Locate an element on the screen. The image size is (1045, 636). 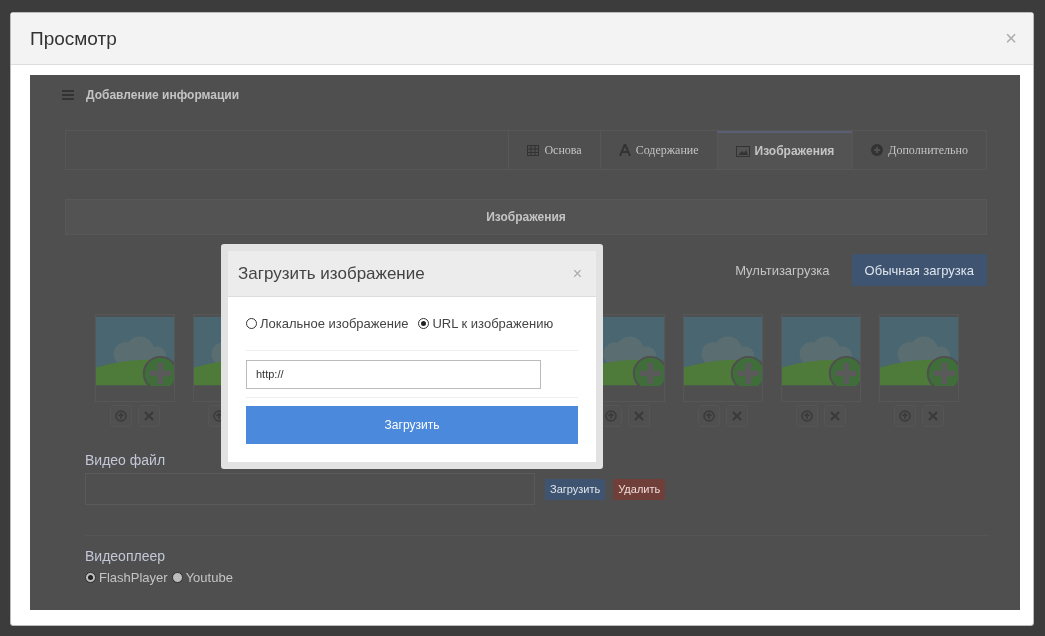
video-button: Удалить is located at coordinates (639, 489).